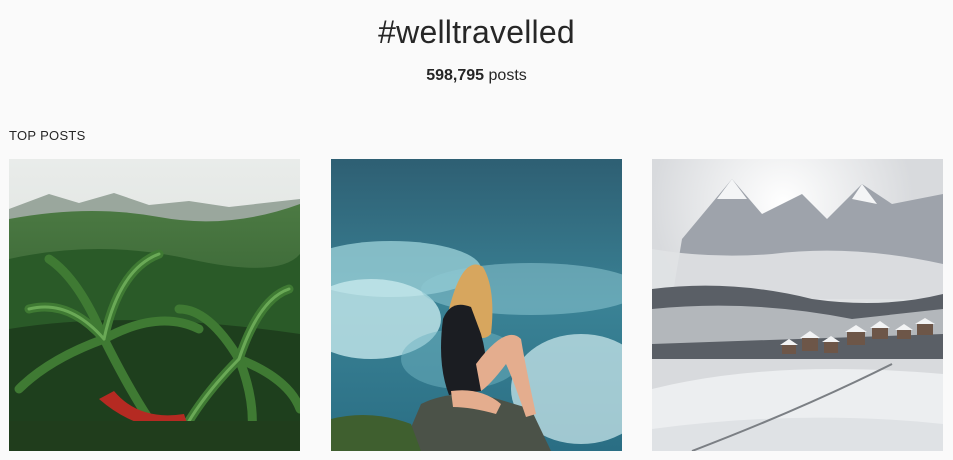 The width and height of the screenshot is (953, 460). I want to click on post-count-label: posts, so click(507, 75).